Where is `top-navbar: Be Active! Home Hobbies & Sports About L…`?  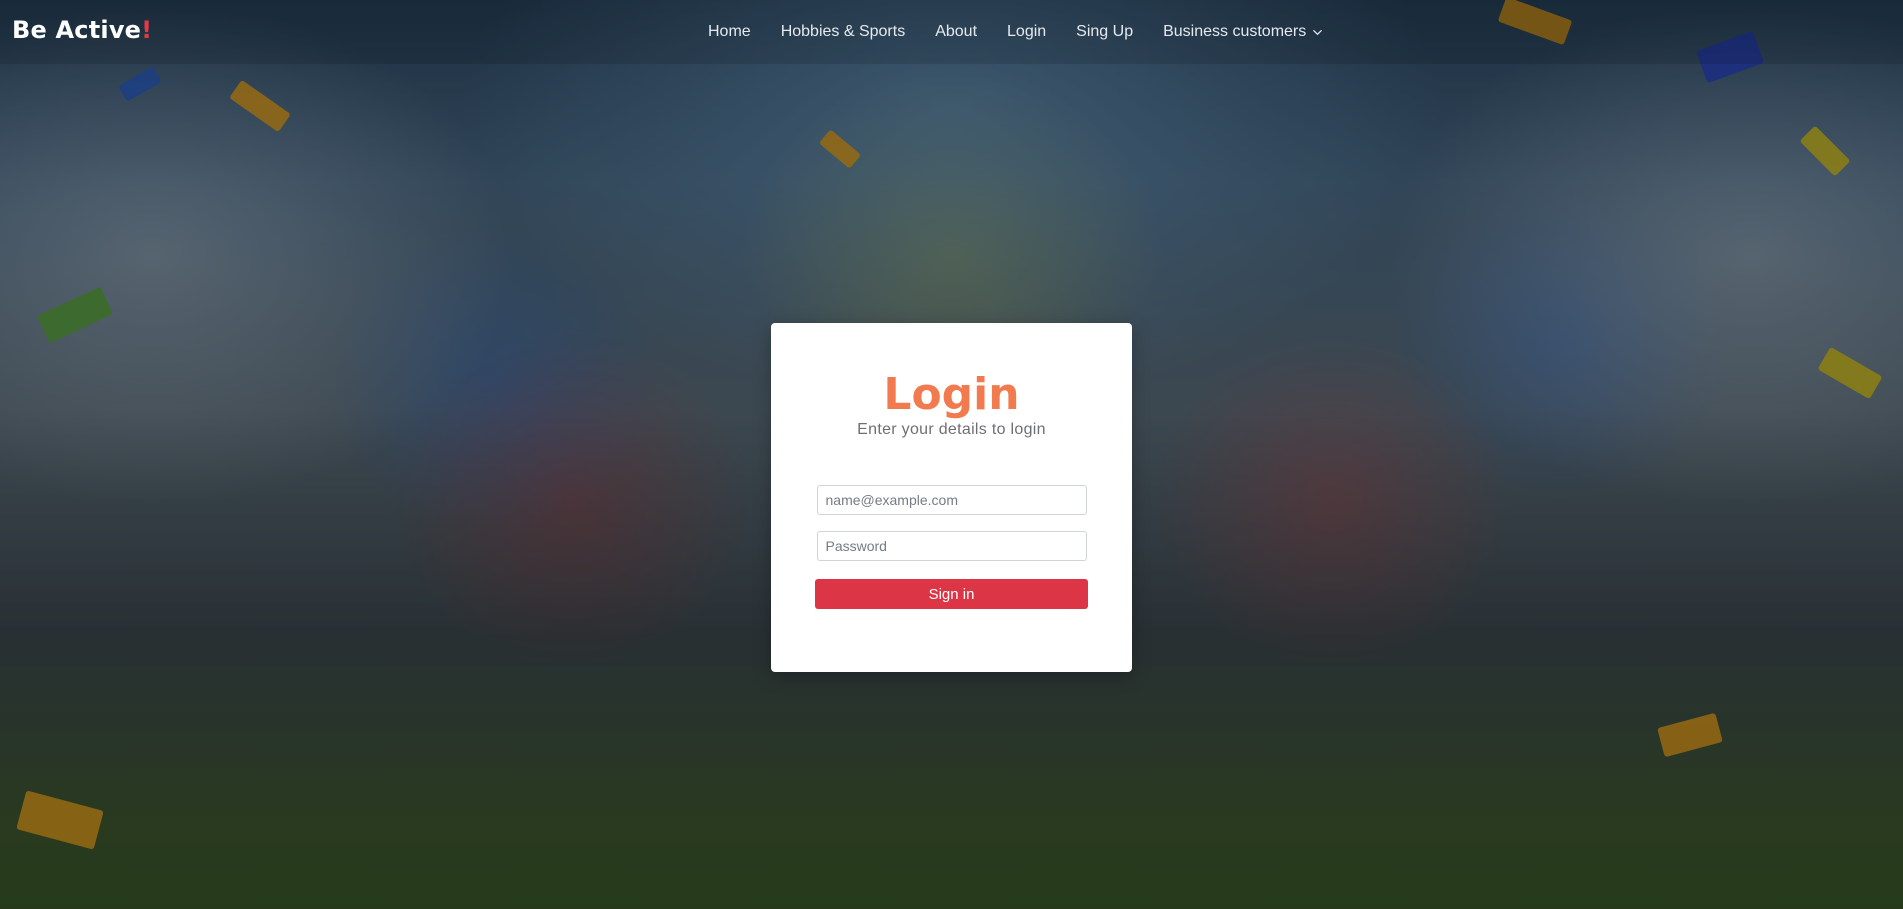 top-navbar: Be Active! Home Hobbies & Sports About L… is located at coordinates (951, 32).